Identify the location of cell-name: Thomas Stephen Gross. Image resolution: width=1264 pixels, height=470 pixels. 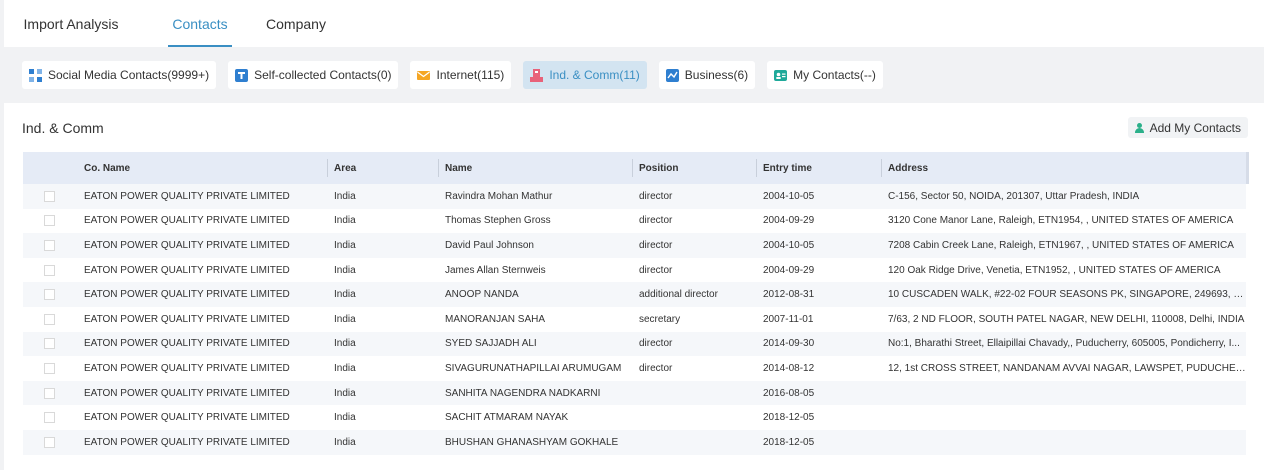
(498, 221).